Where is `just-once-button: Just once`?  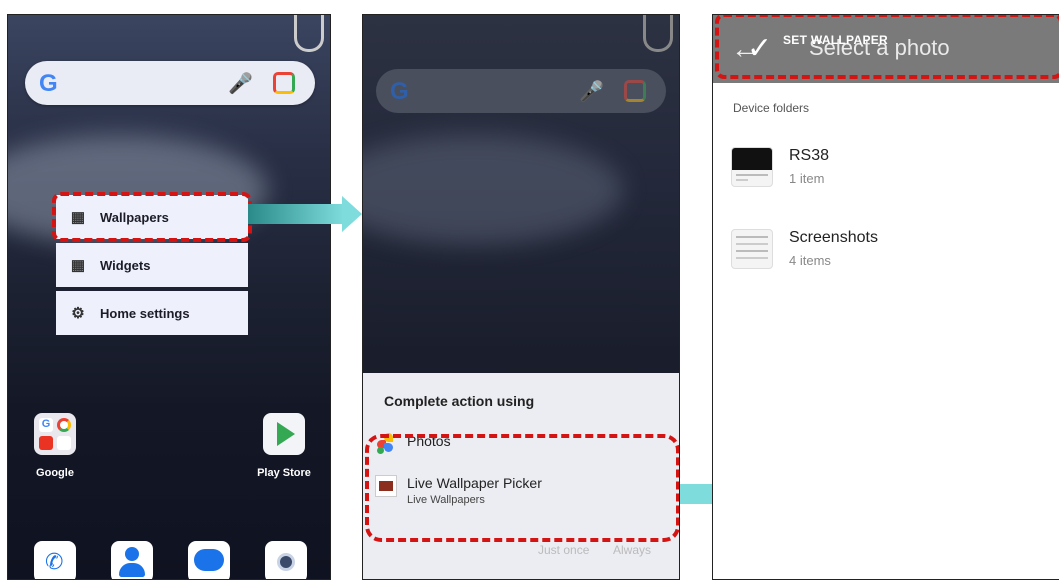
just-once-button: Just once is located at coordinates (563, 550).